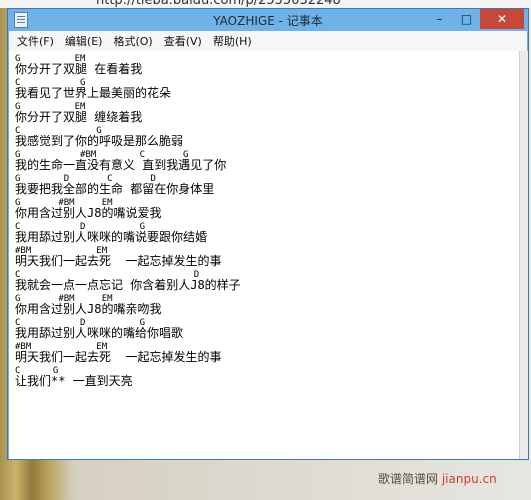  I want to click on maximize-button: □, so click(466, 19).